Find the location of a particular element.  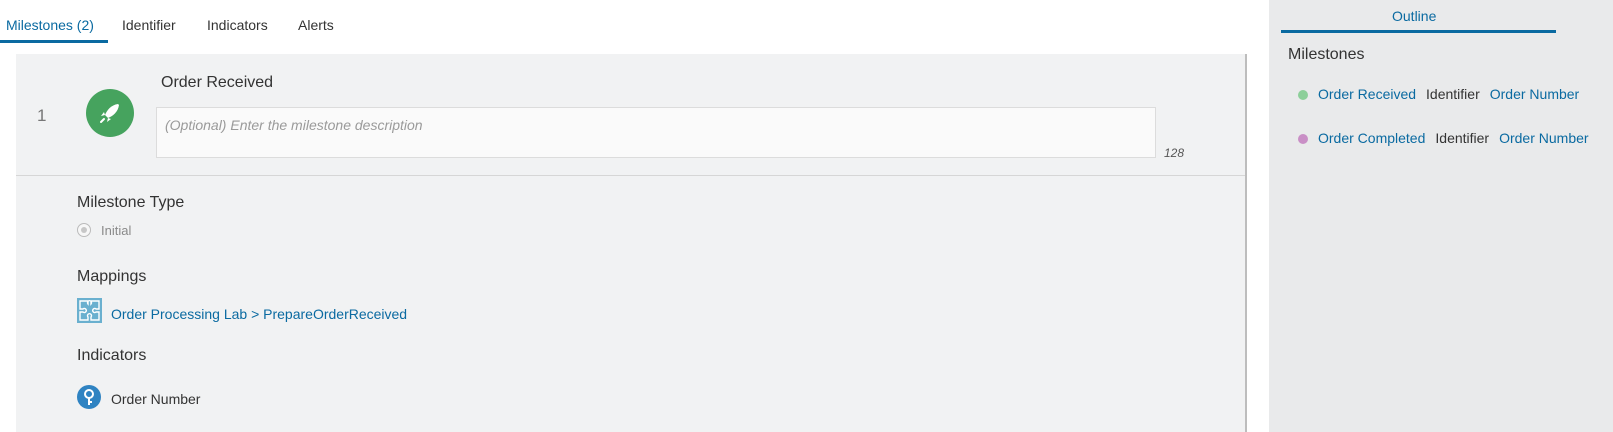

outline-milestone-link: Order Received is located at coordinates (1367, 94).